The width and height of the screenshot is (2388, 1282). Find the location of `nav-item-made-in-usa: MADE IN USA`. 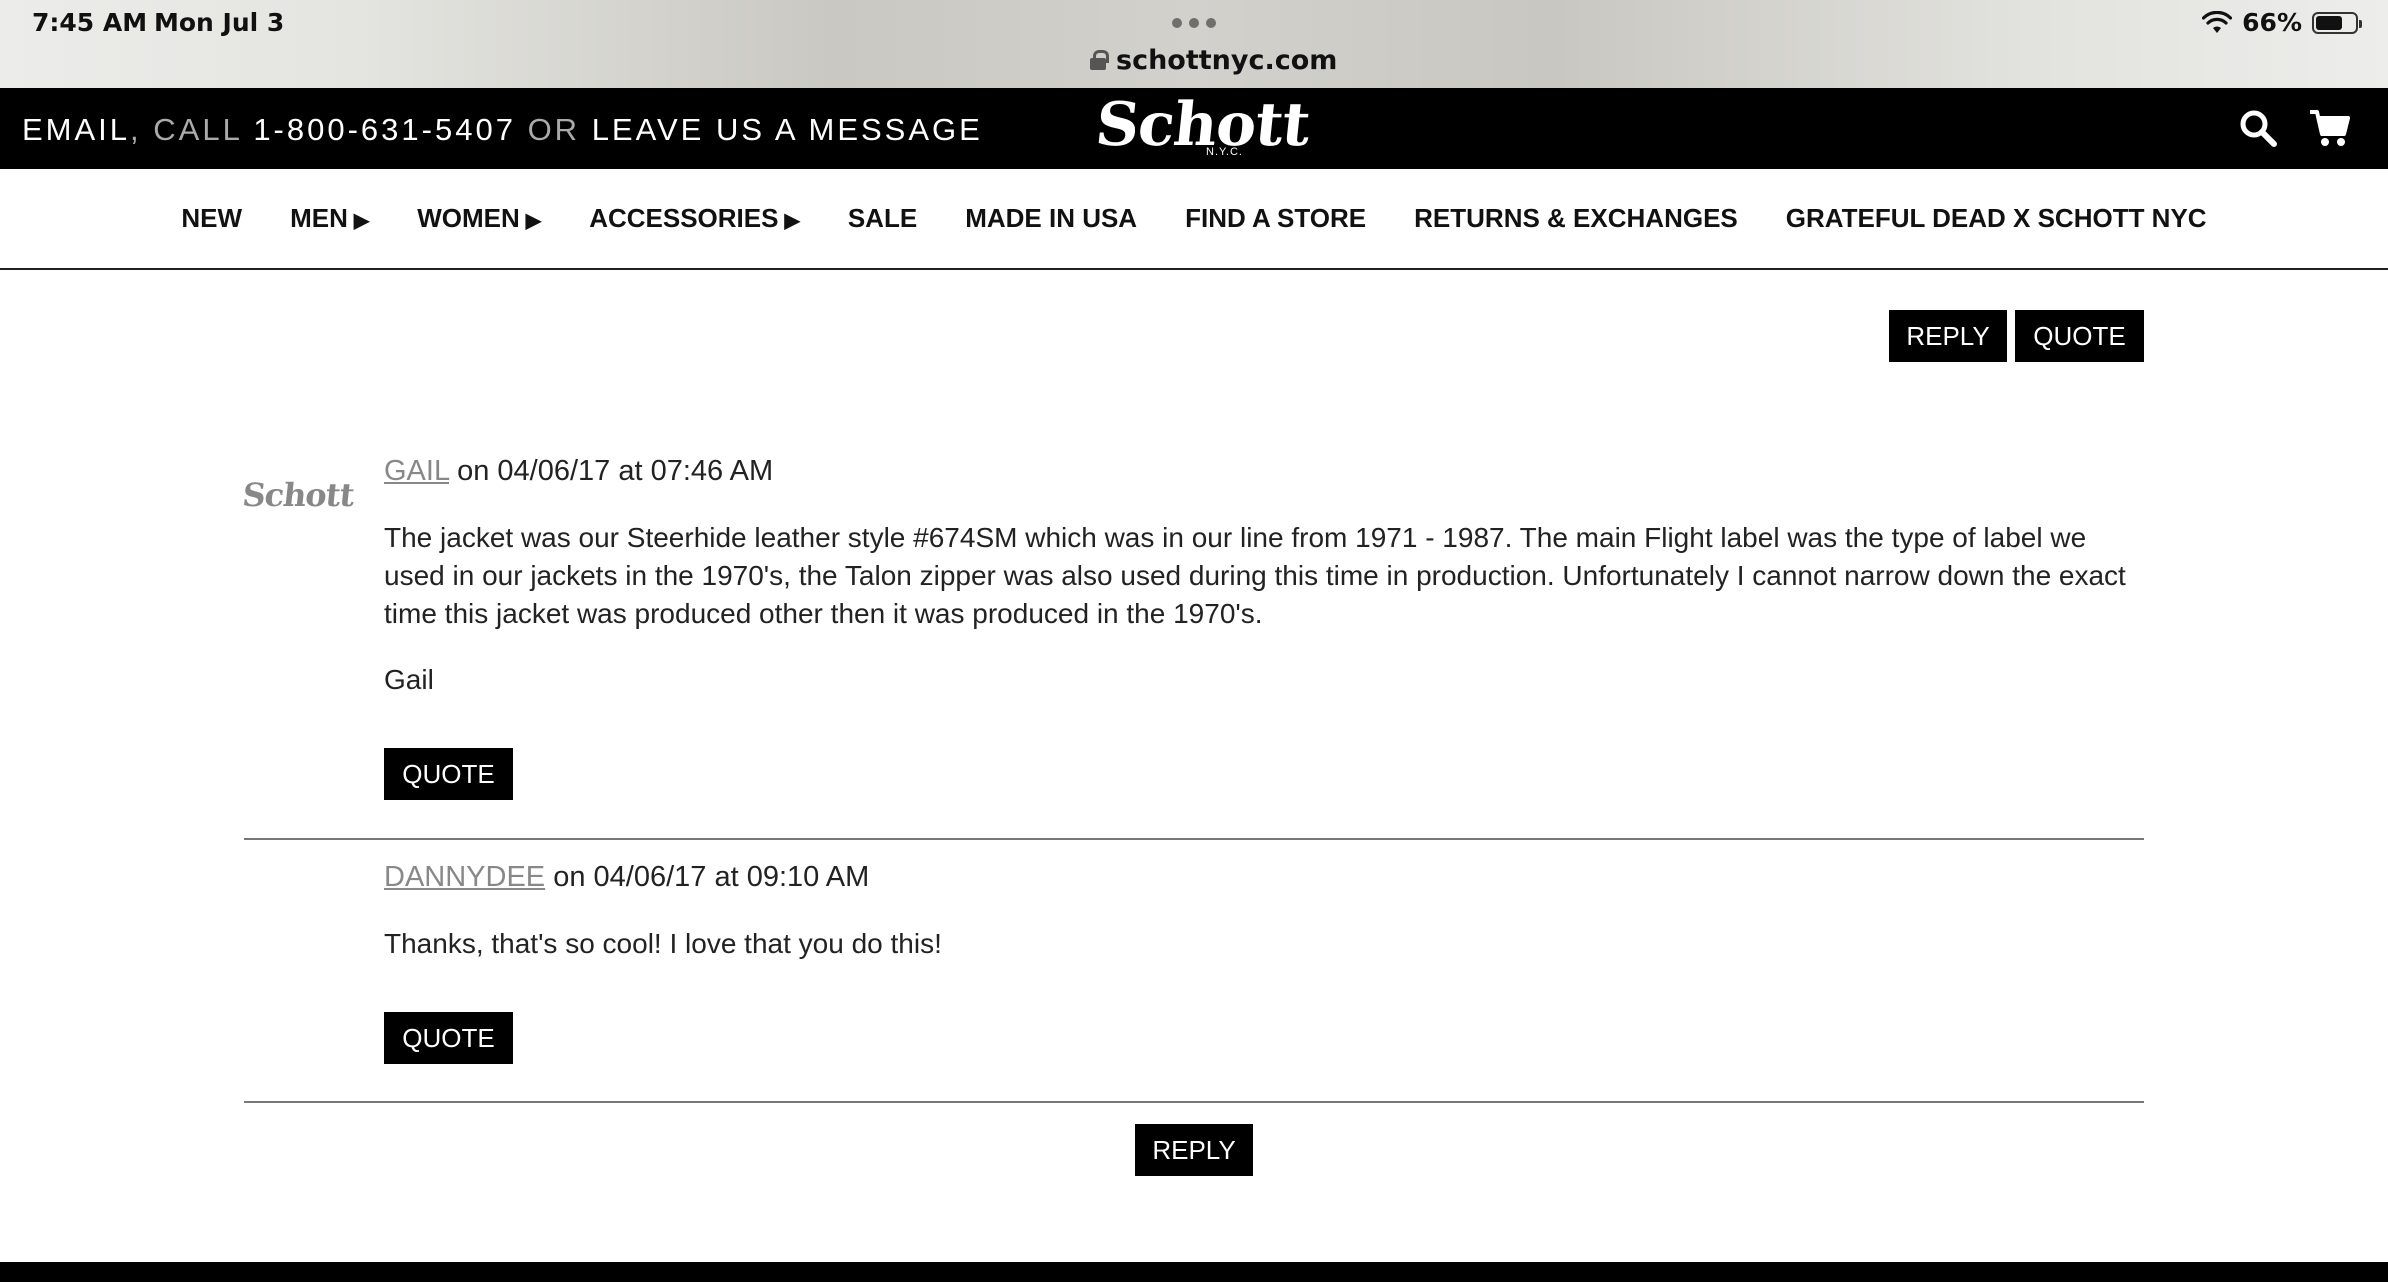

nav-item-made-in-usa: MADE IN USA is located at coordinates (1051, 218).